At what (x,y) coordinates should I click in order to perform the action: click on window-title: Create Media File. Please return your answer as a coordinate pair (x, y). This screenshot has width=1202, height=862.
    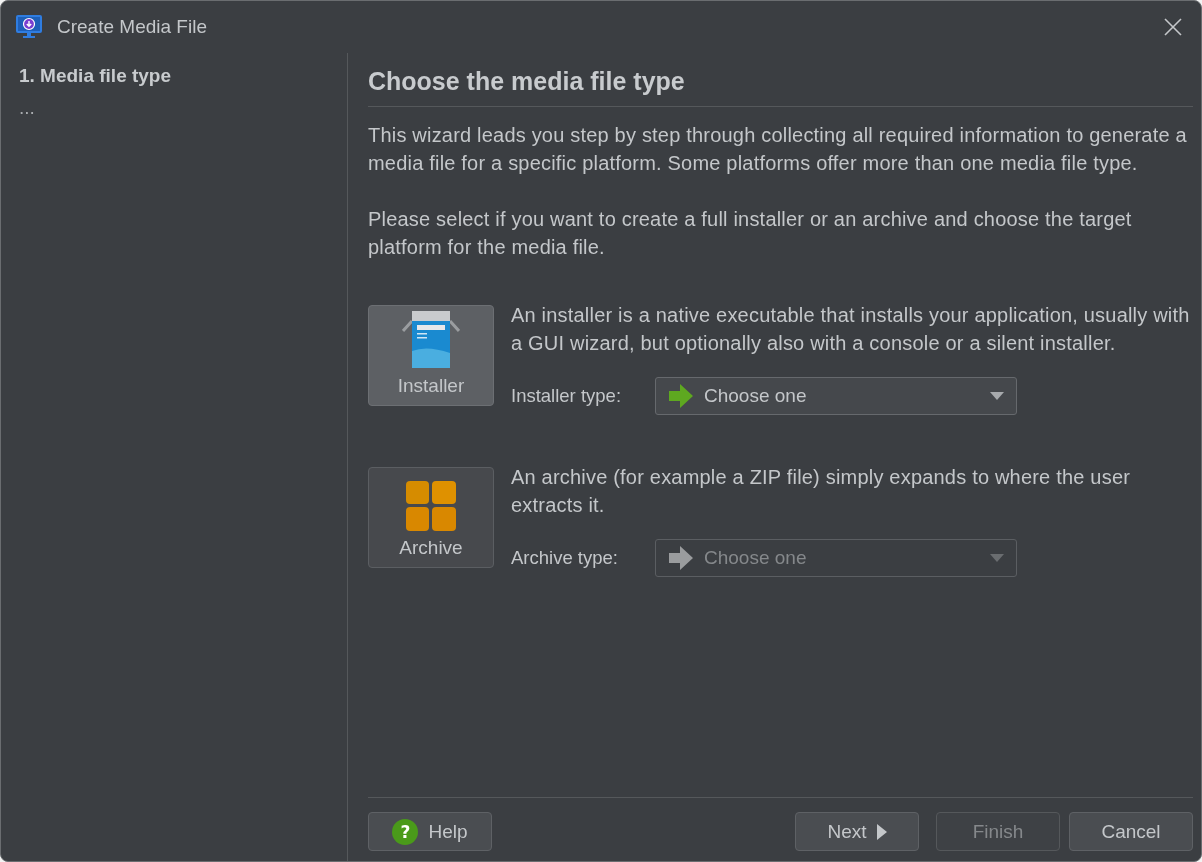
    Looking at the image, I should click on (132, 27).